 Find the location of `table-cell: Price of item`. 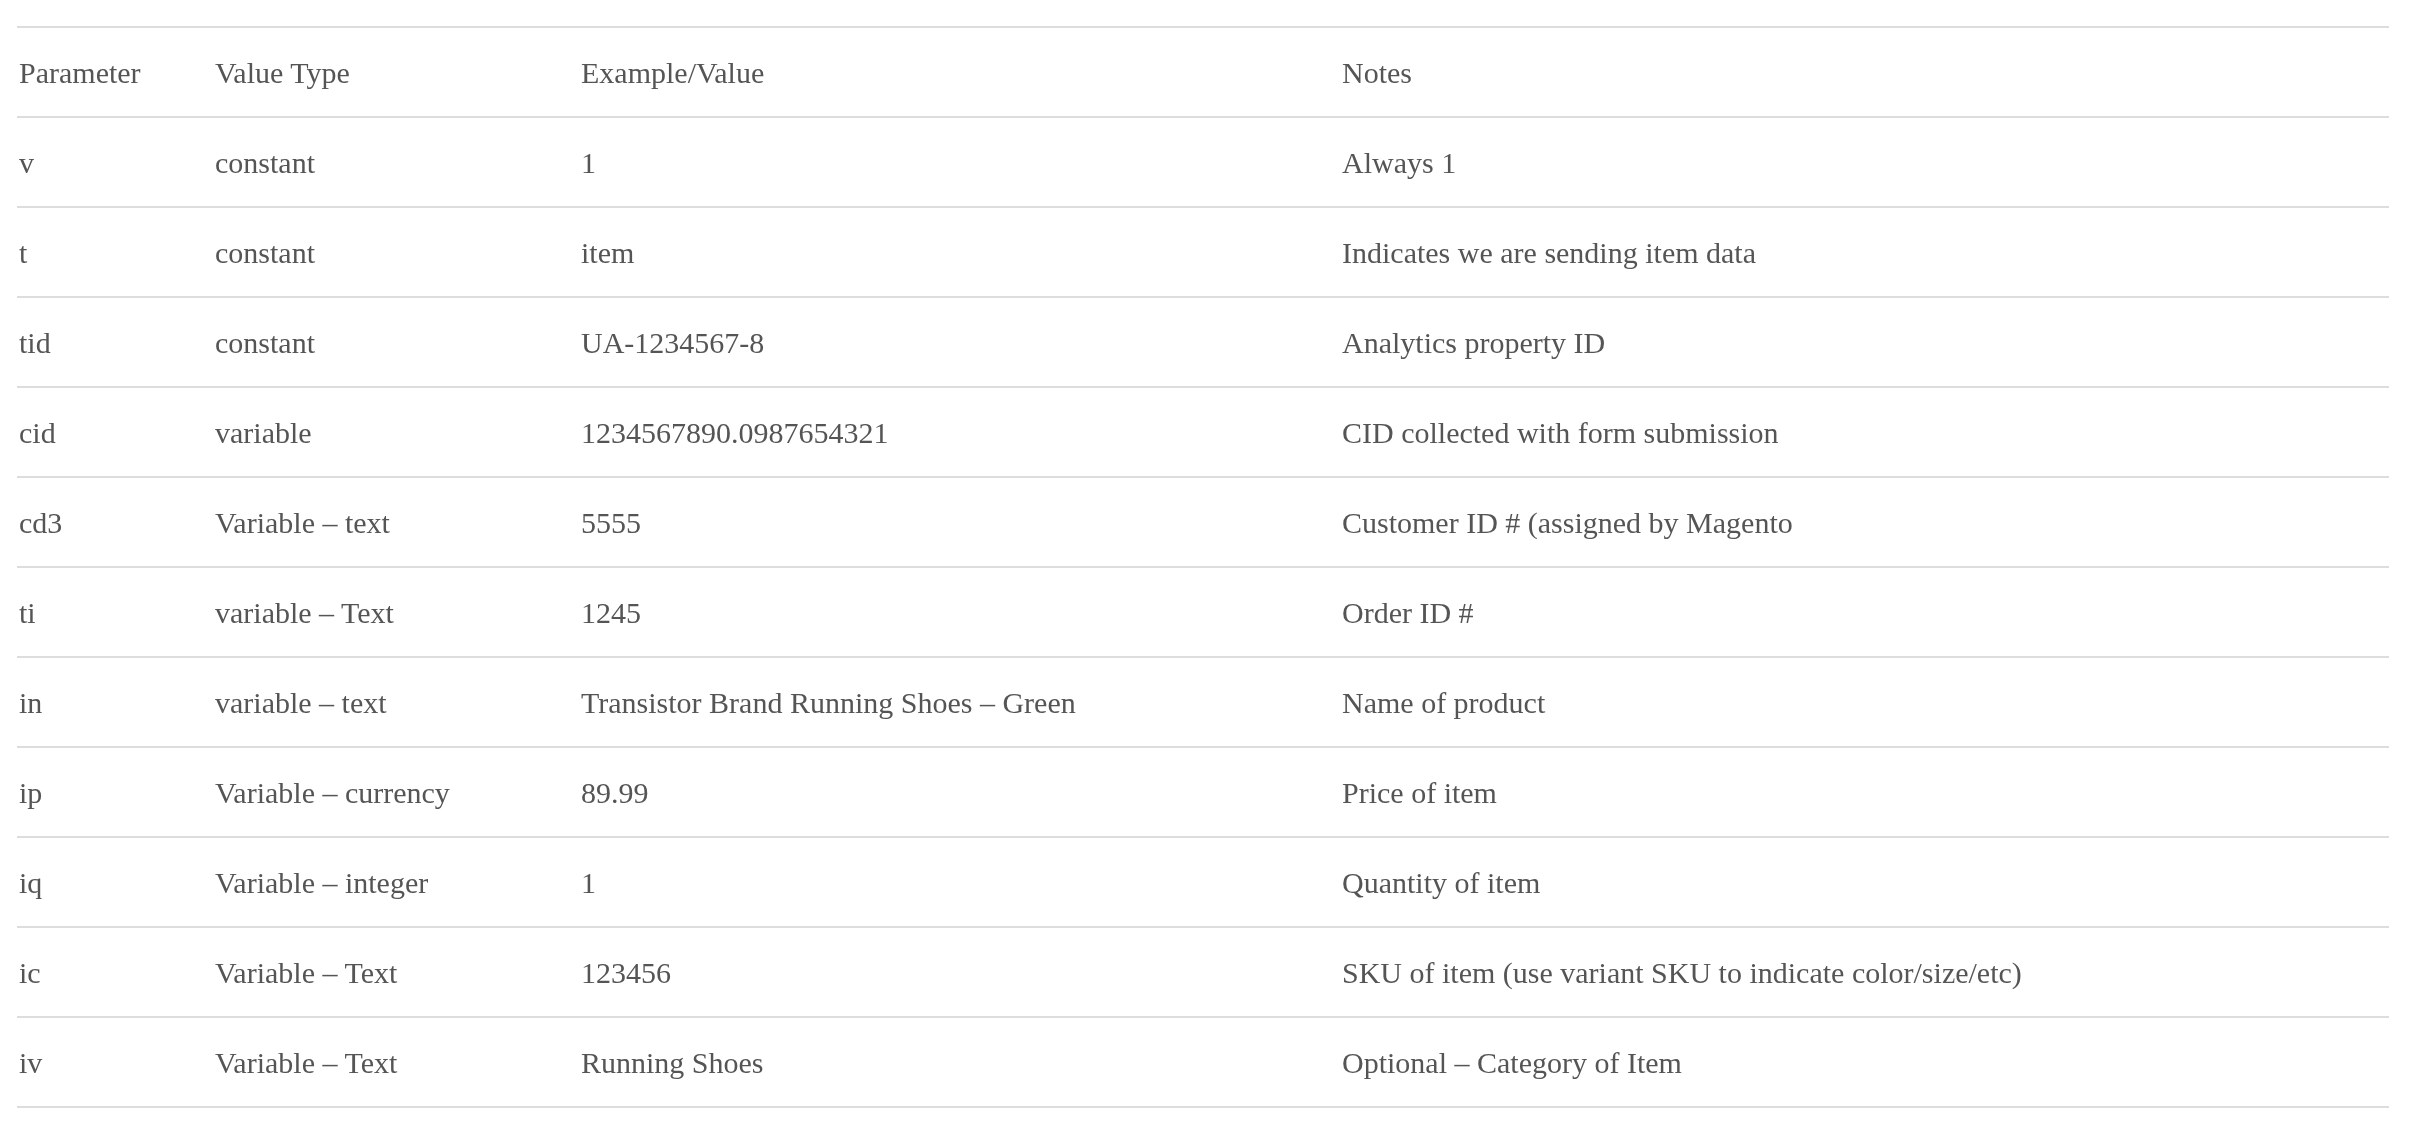

table-cell: Price of item is located at coordinates (1419, 792).